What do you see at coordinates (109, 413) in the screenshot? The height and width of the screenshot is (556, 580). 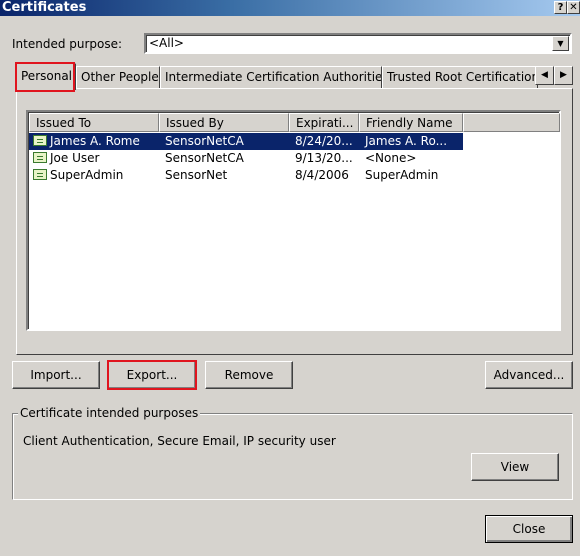 I see `intended-purposes-title: Certificate intended purposes` at bounding box center [109, 413].